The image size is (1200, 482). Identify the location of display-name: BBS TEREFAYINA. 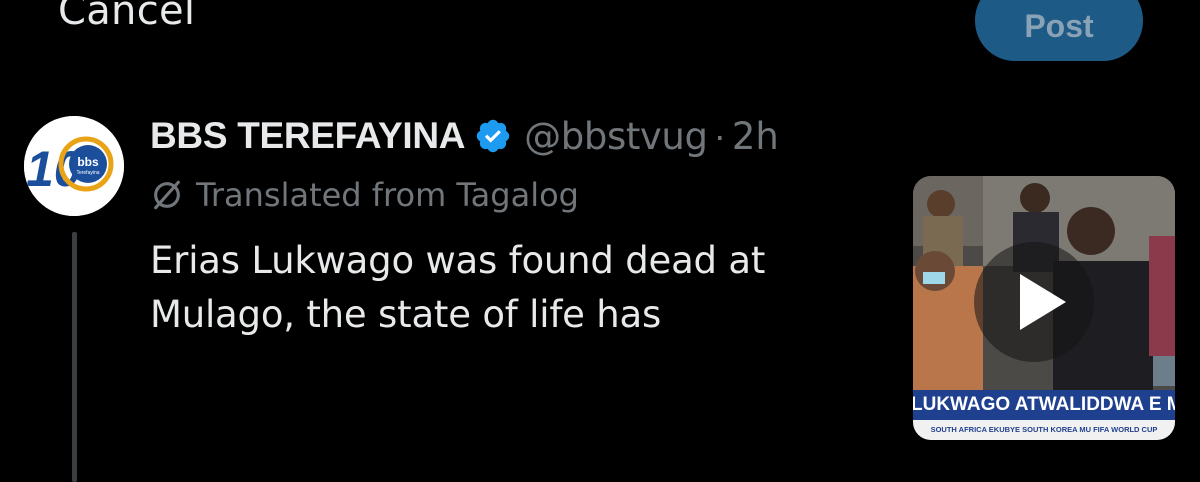
(307, 136).